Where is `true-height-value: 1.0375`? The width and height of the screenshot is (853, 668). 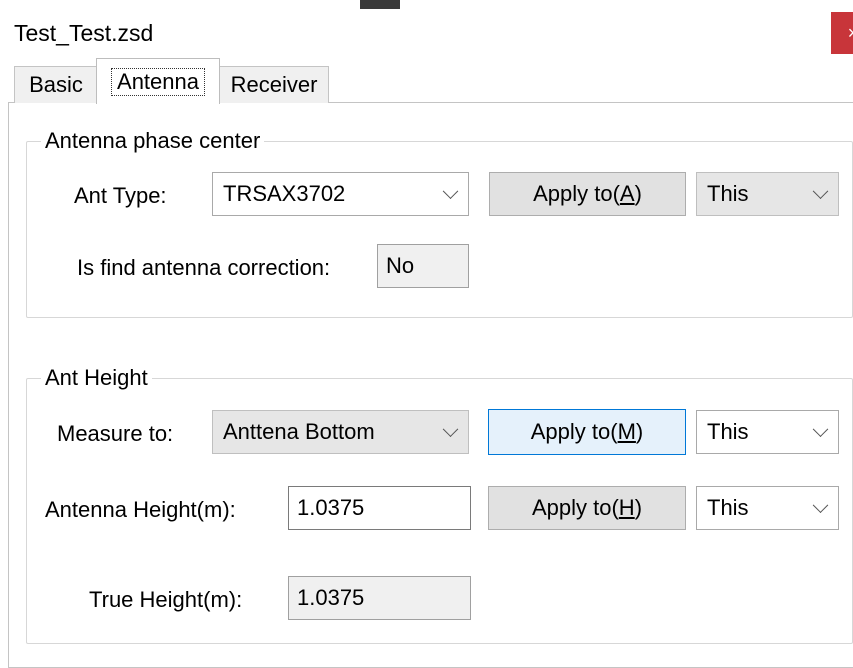 true-height-value: 1.0375 is located at coordinates (331, 597).